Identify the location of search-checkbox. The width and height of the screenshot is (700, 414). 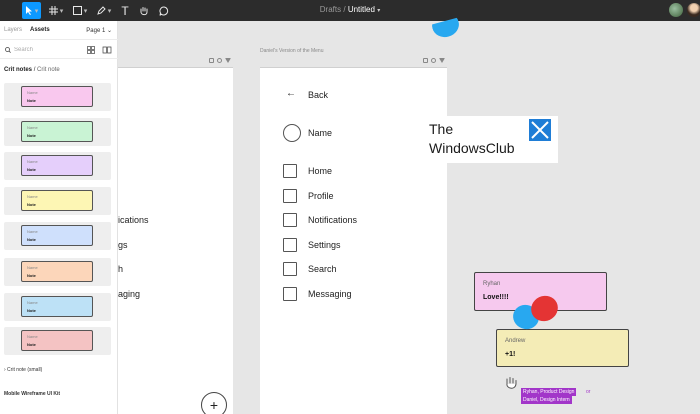
(290, 269).